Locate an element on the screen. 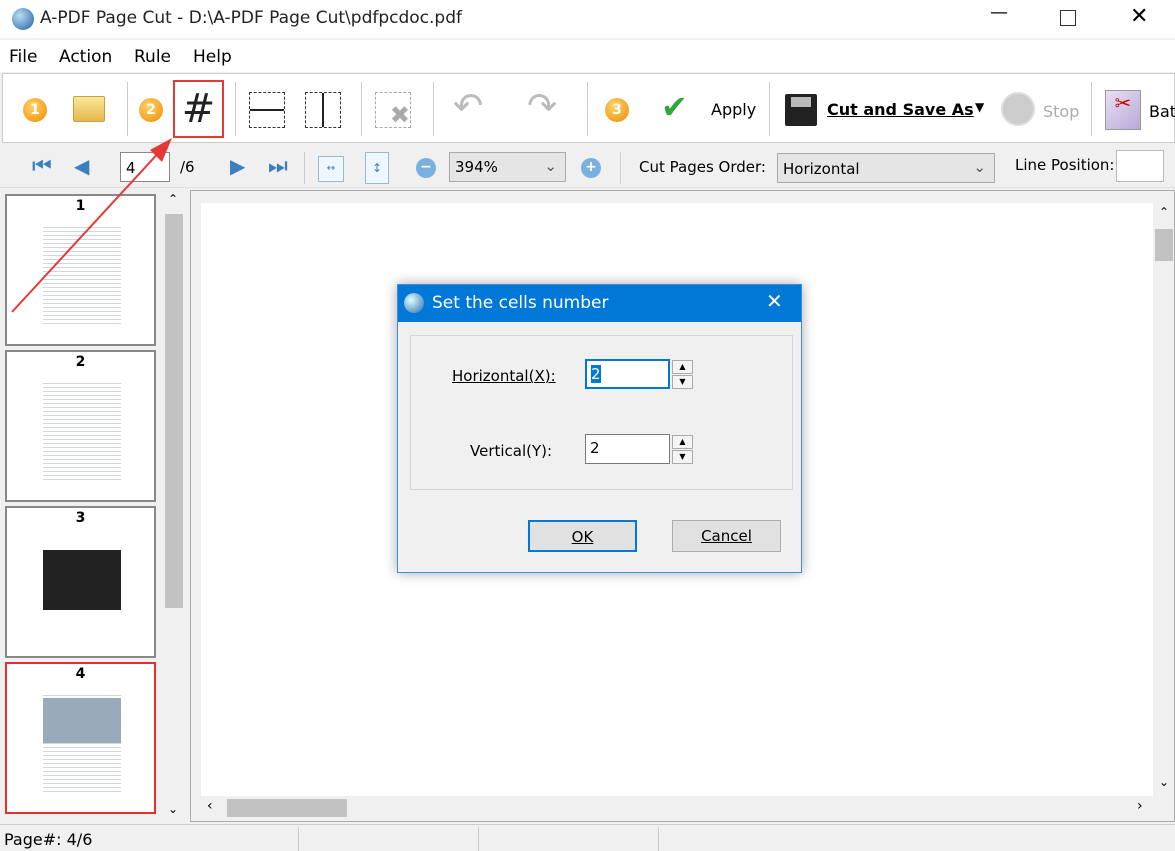  dropdown-arrow-icon: ▼ is located at coordinates (980, 107).